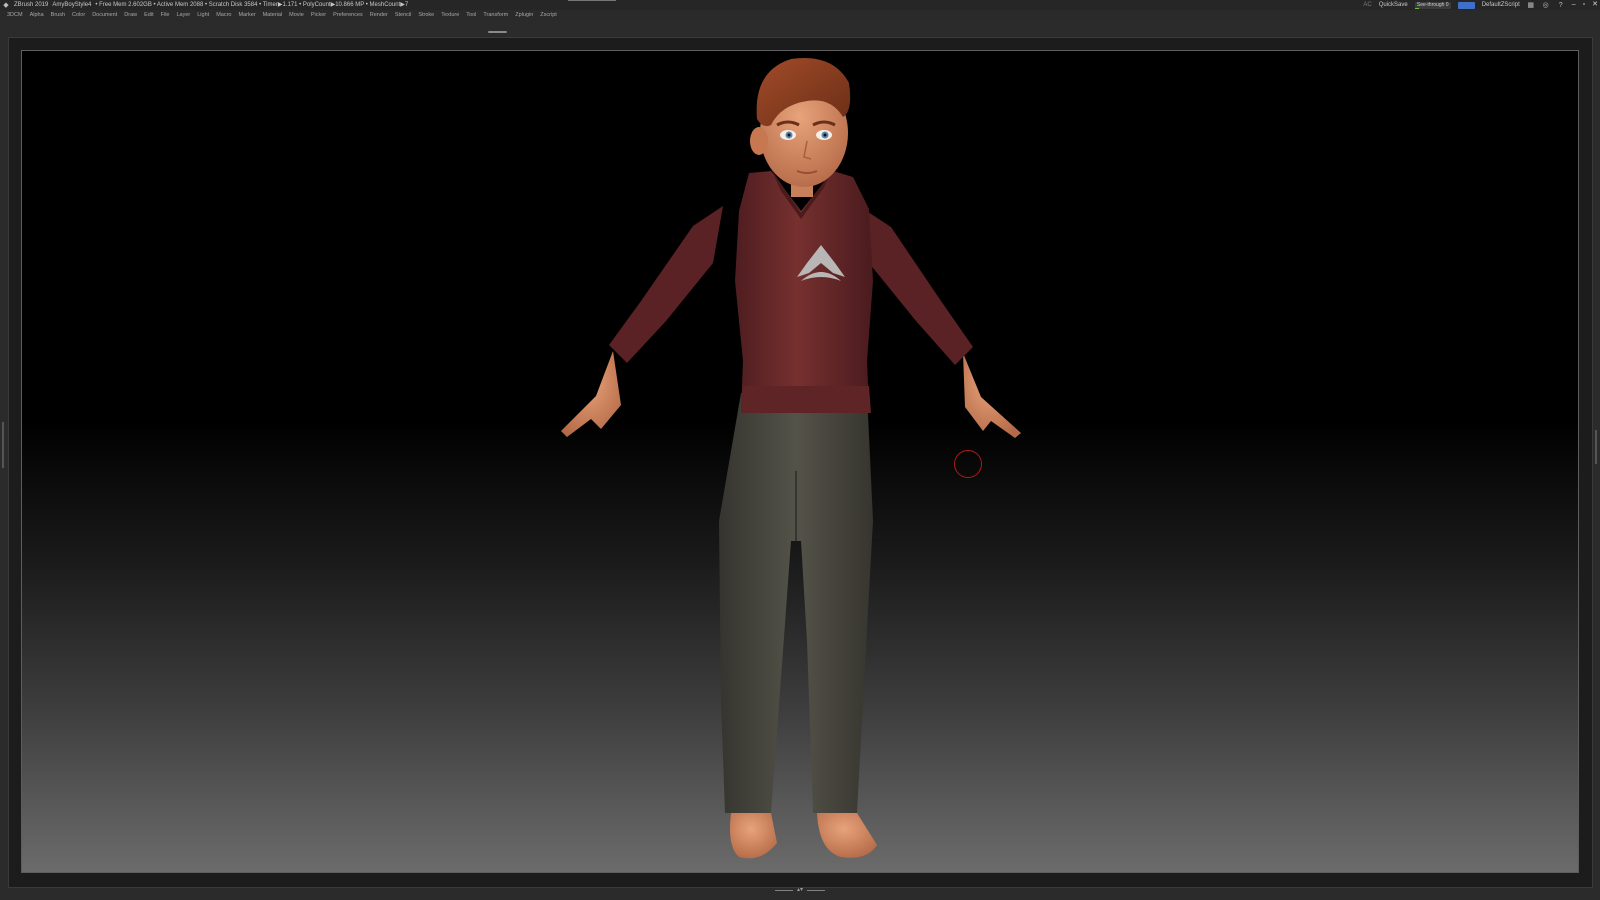  Describe the element at coordinates (1393, 5) in the screenshot. I see `quicksave-button: QuickSave` at that location.